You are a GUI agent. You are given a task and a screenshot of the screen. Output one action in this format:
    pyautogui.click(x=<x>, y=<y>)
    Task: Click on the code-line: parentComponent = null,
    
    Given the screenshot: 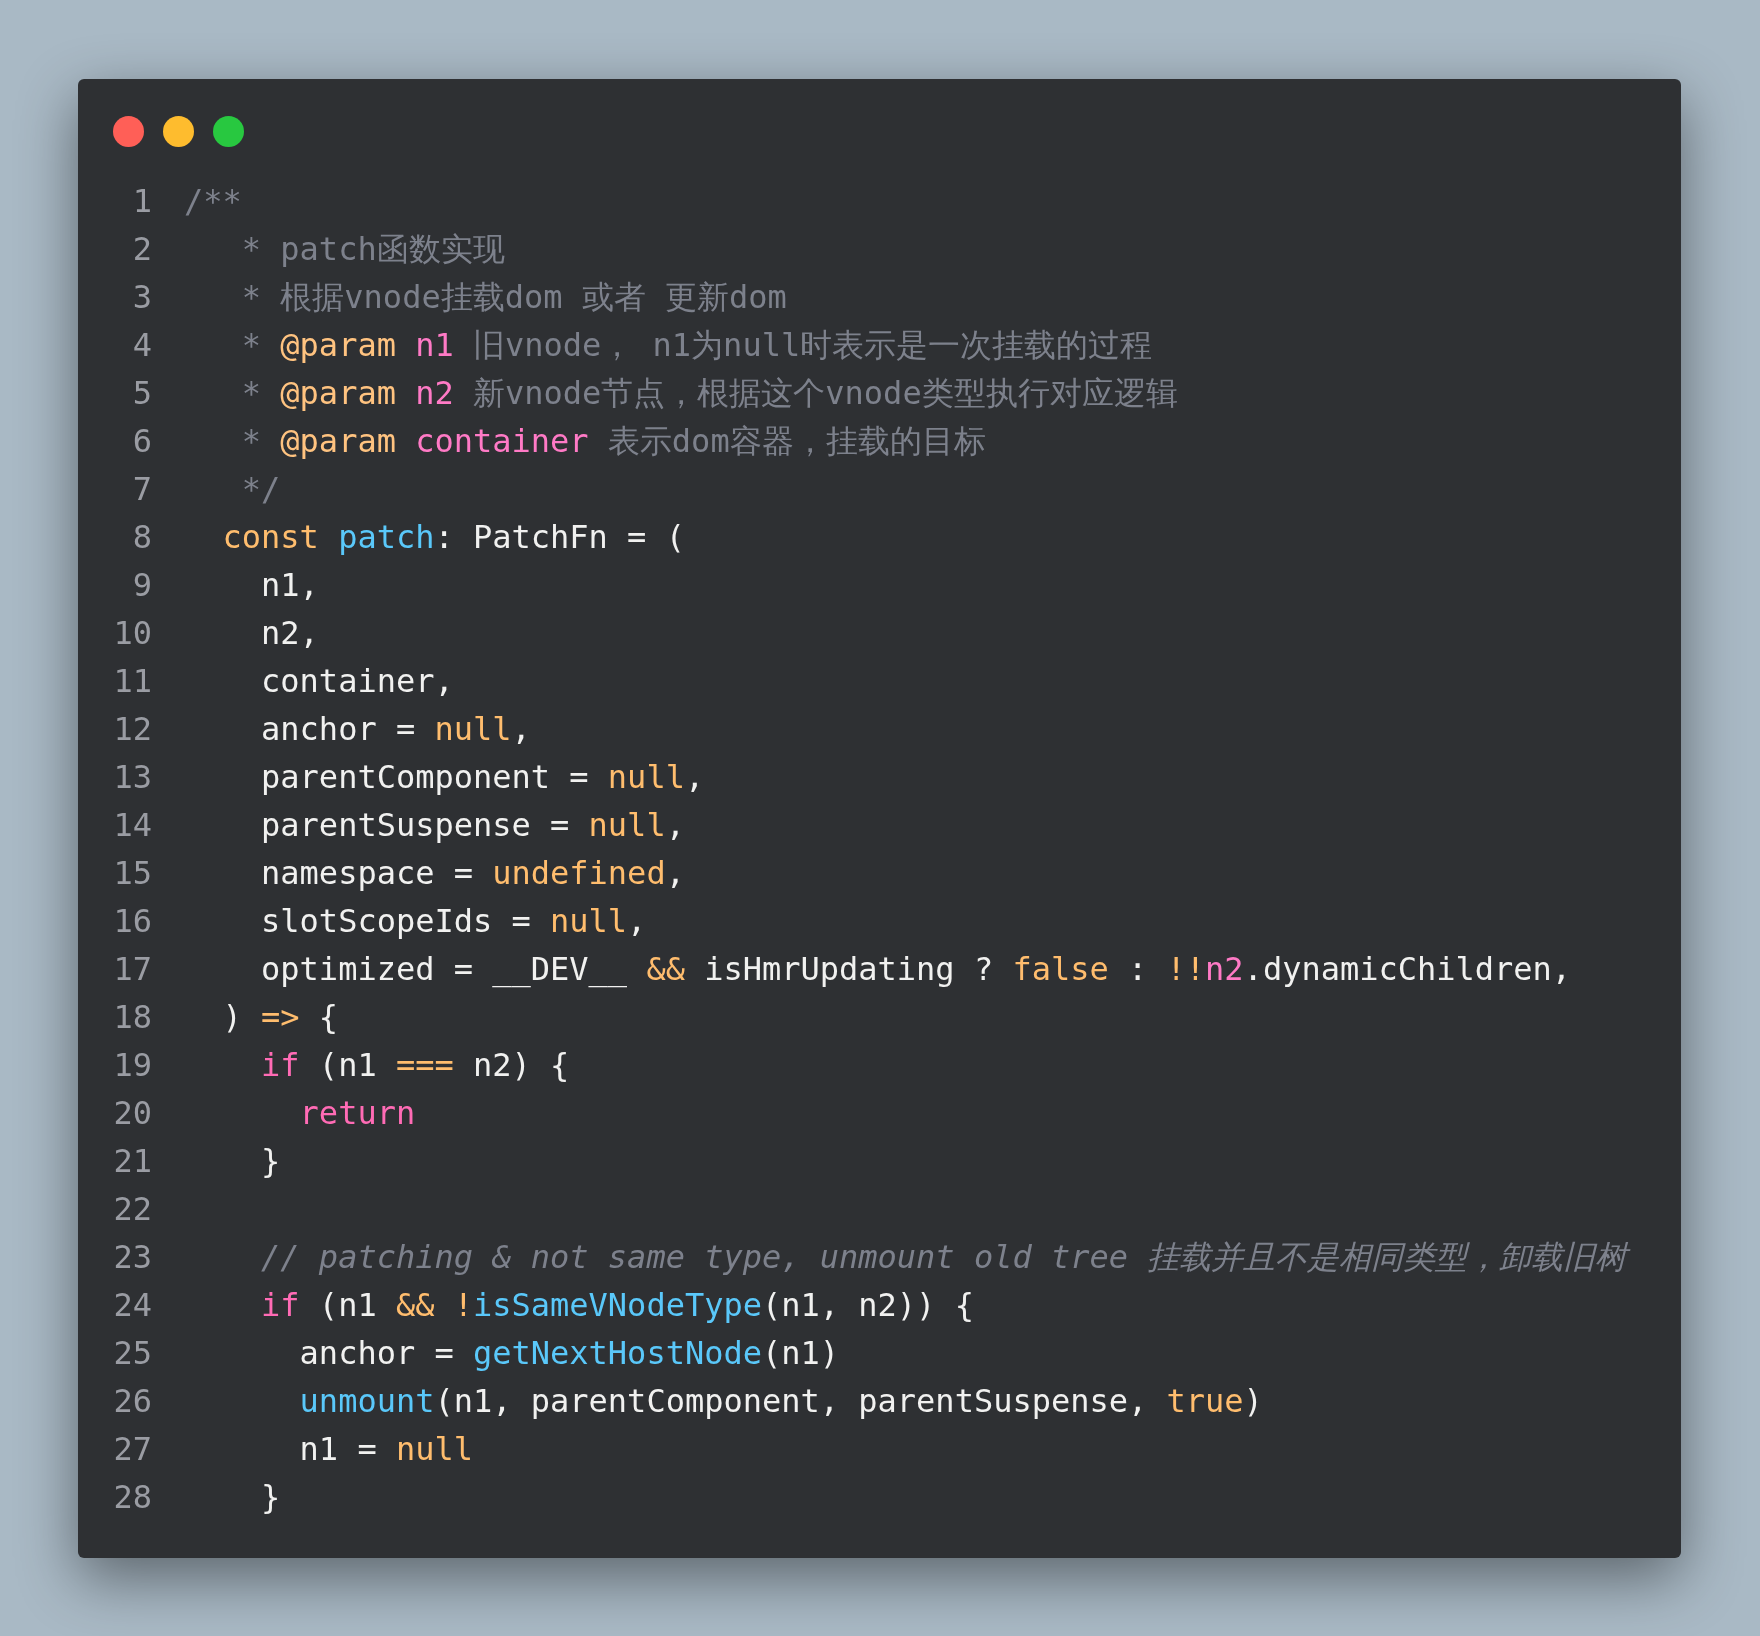 What is the action you would take?
    pyautogui.click(x=482, y=777)
    